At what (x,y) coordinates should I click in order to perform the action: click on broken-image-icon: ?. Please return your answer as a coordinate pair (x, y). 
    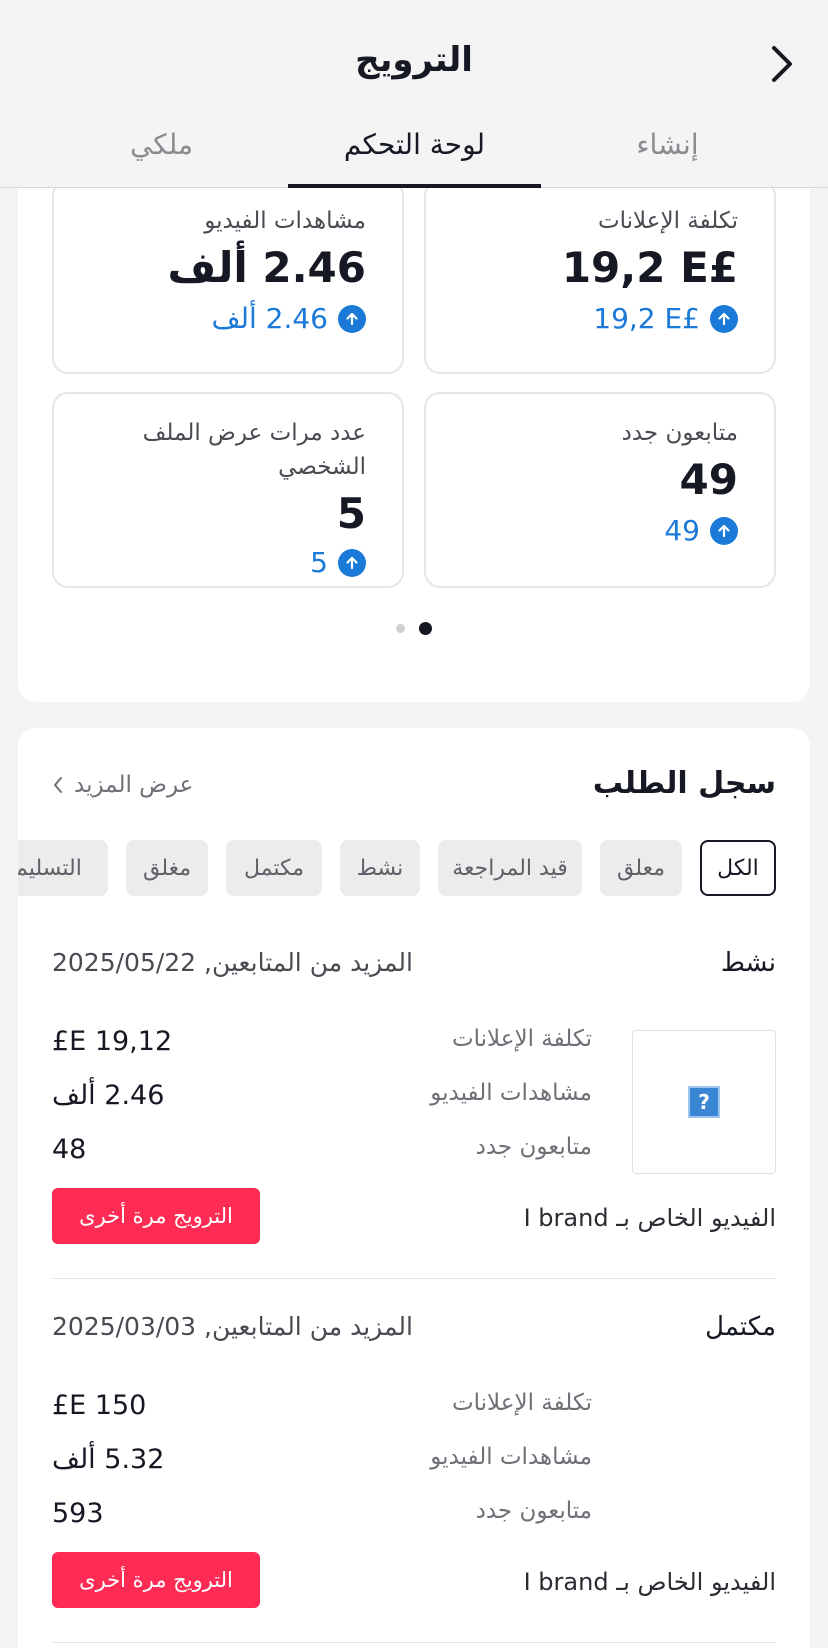
    Looking at the image, I should click on (704, 1102).